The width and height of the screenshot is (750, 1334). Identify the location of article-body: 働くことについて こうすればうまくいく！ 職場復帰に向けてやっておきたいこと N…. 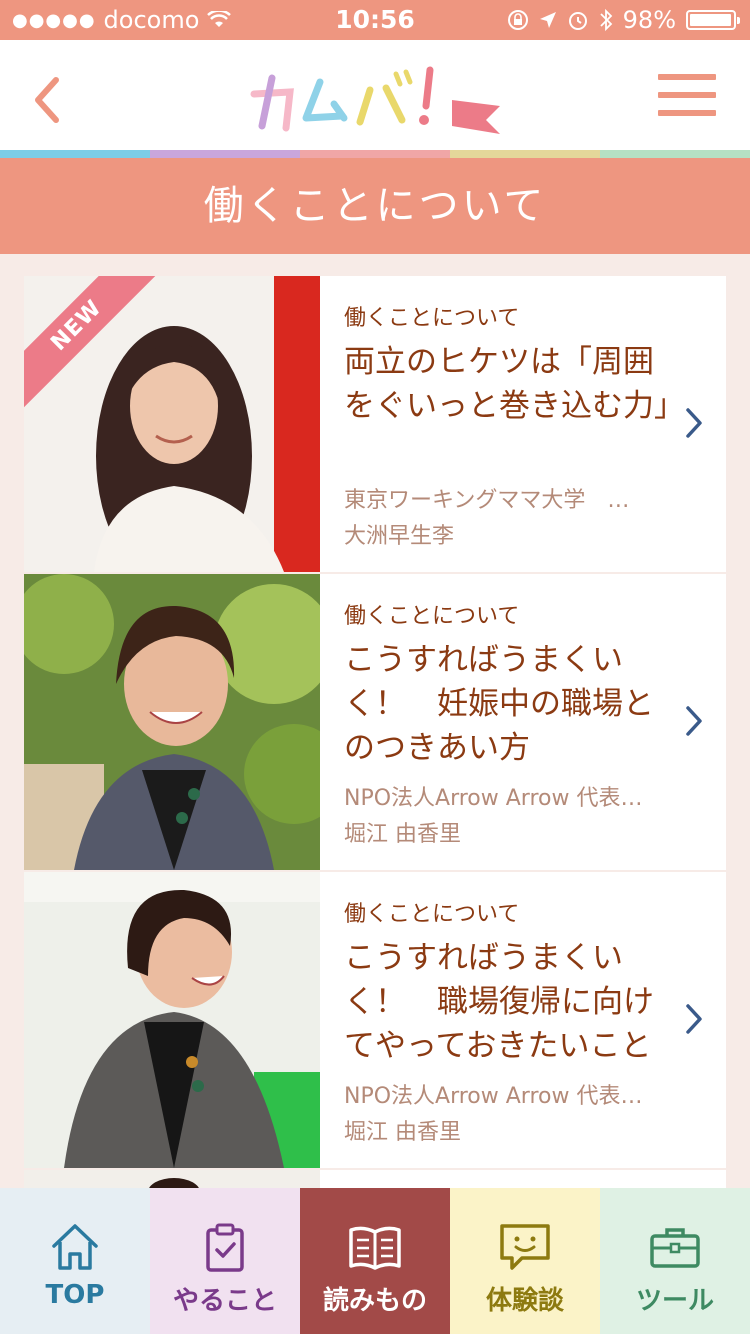
(523, 1020).